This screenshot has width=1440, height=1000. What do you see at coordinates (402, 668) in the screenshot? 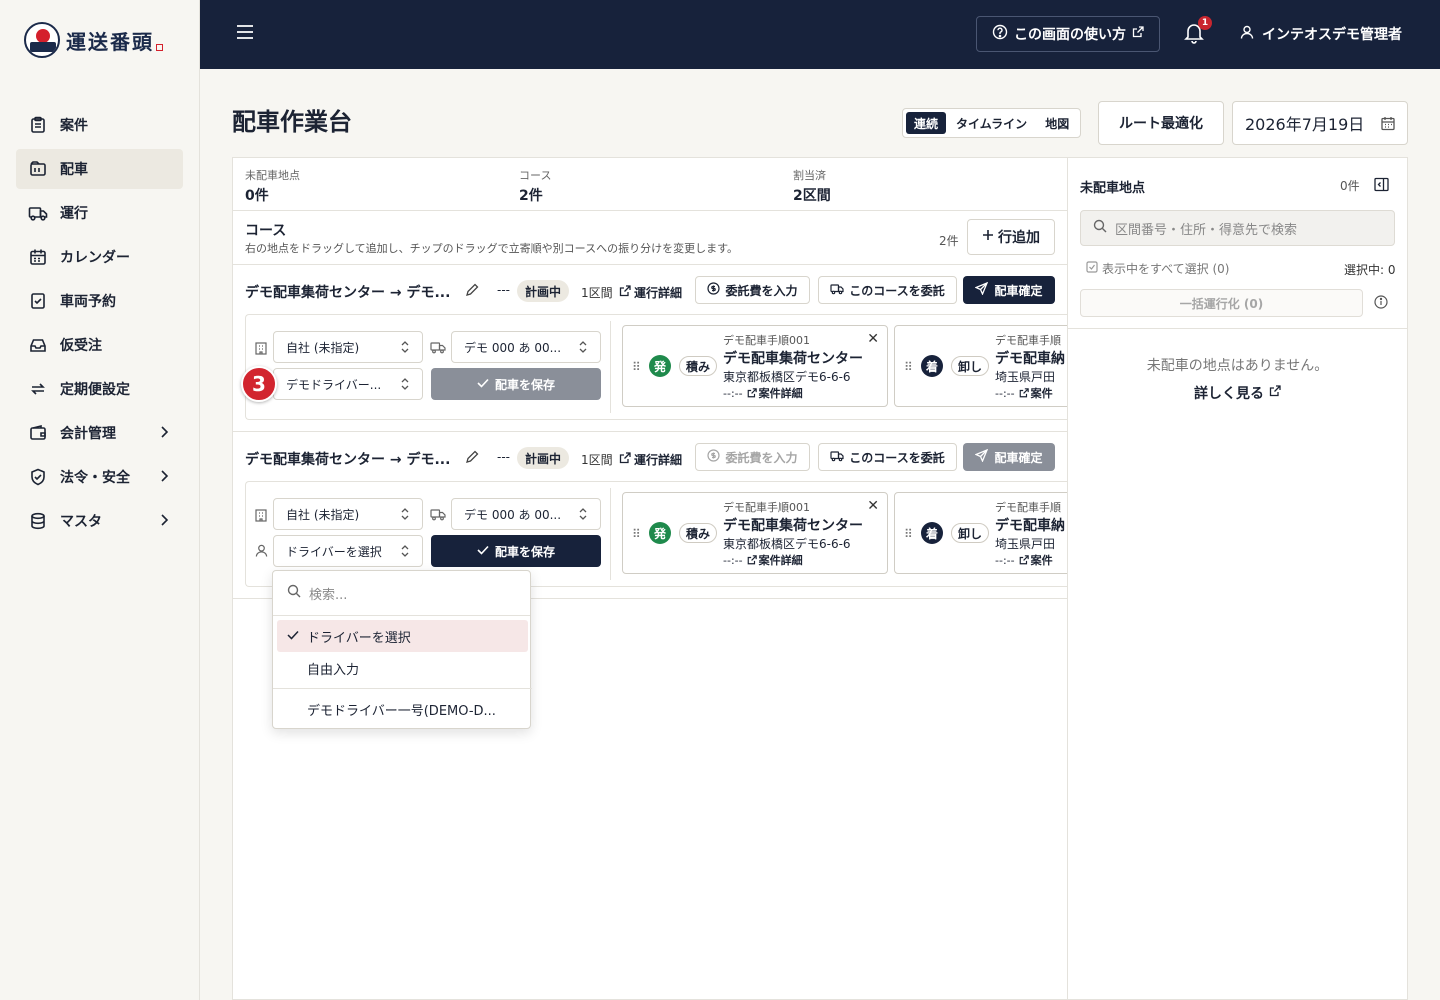
I see `dropdown-option: 自由入力` at bounding box center [402, 668].